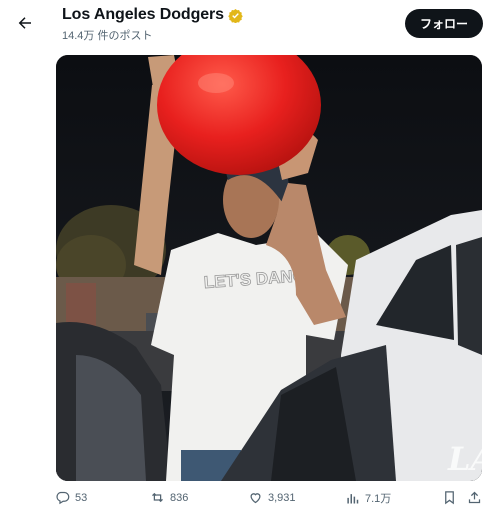  Describe the element at coordinates (143, 15) in the screenshot. I see `account-name: Los Angeles Dodgers` at that location.